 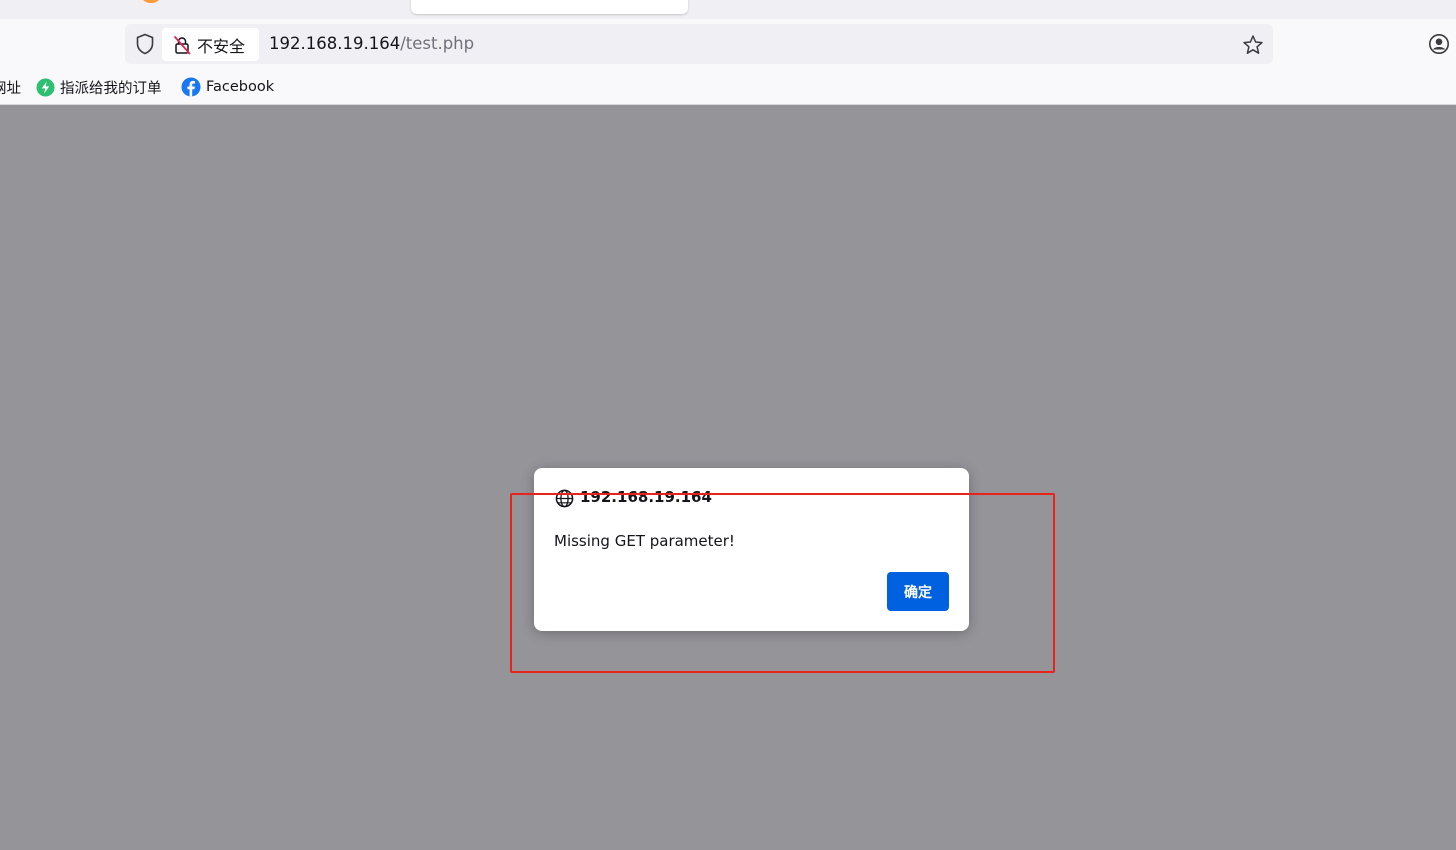 I want to click on bookmark-item-2: 指派给我的订单, so click(x=99, y=87).